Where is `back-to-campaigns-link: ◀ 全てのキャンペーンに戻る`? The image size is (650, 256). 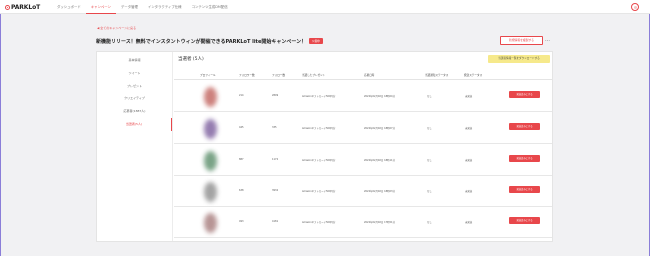
back-to-campaigns-link: ◀ 全てのキャンペーンに戻る is located at coordinates (116, 28).